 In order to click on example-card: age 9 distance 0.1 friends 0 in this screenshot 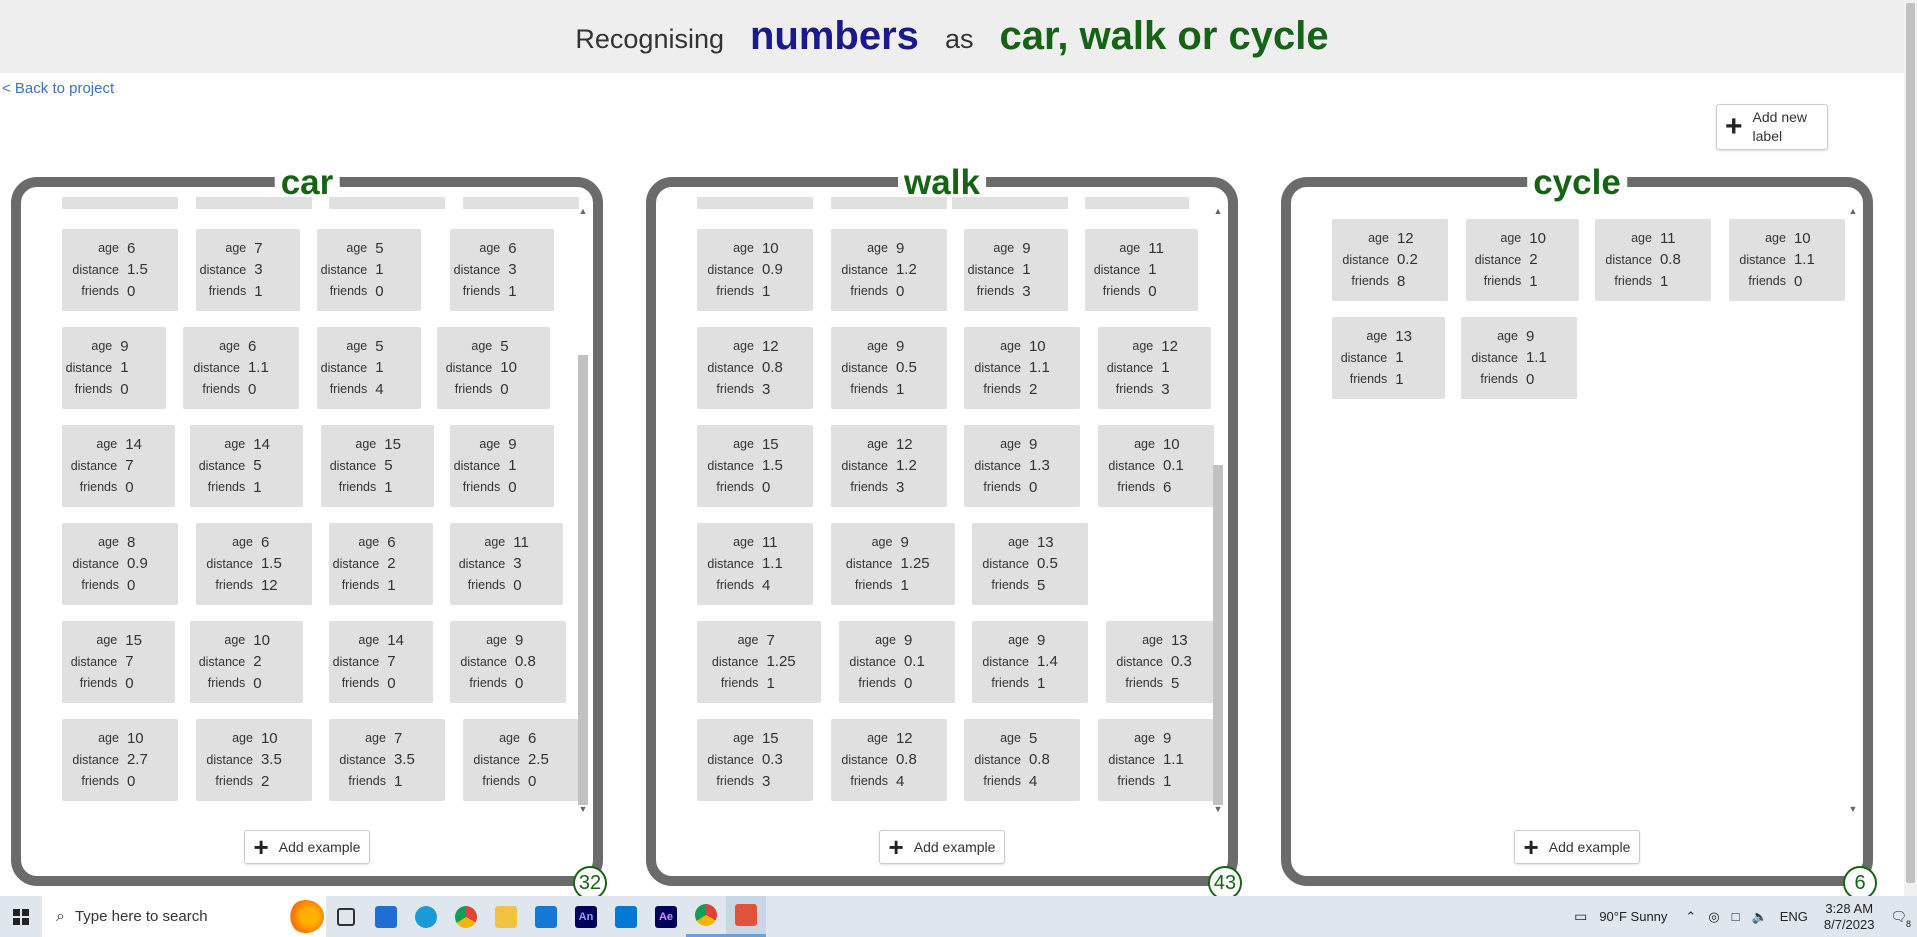, I will do `click(897, 662)`.